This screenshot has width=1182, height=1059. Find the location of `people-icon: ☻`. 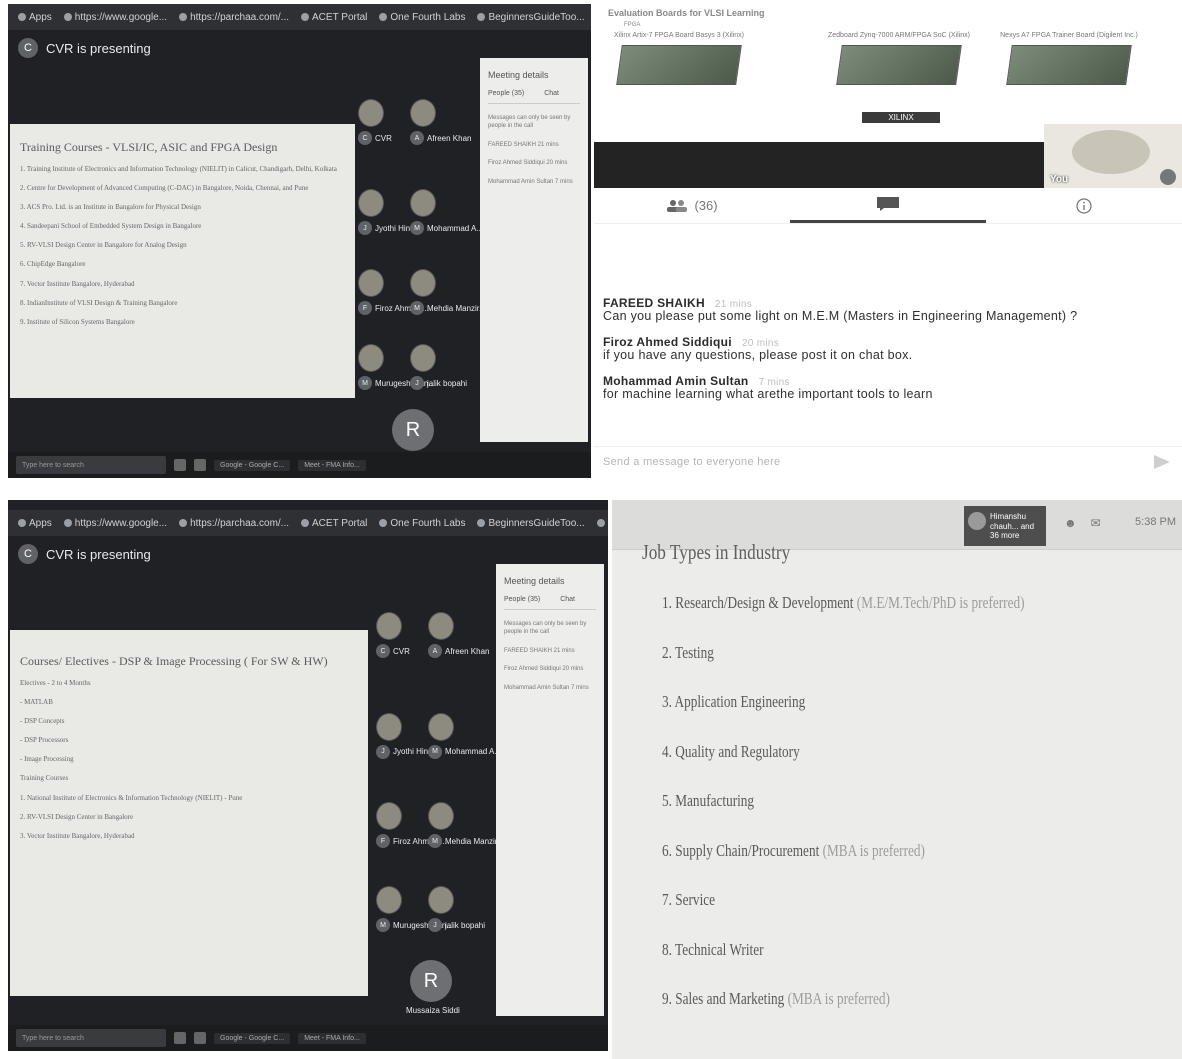

people-icon: ☻ is located at coordinates (1070, 523).